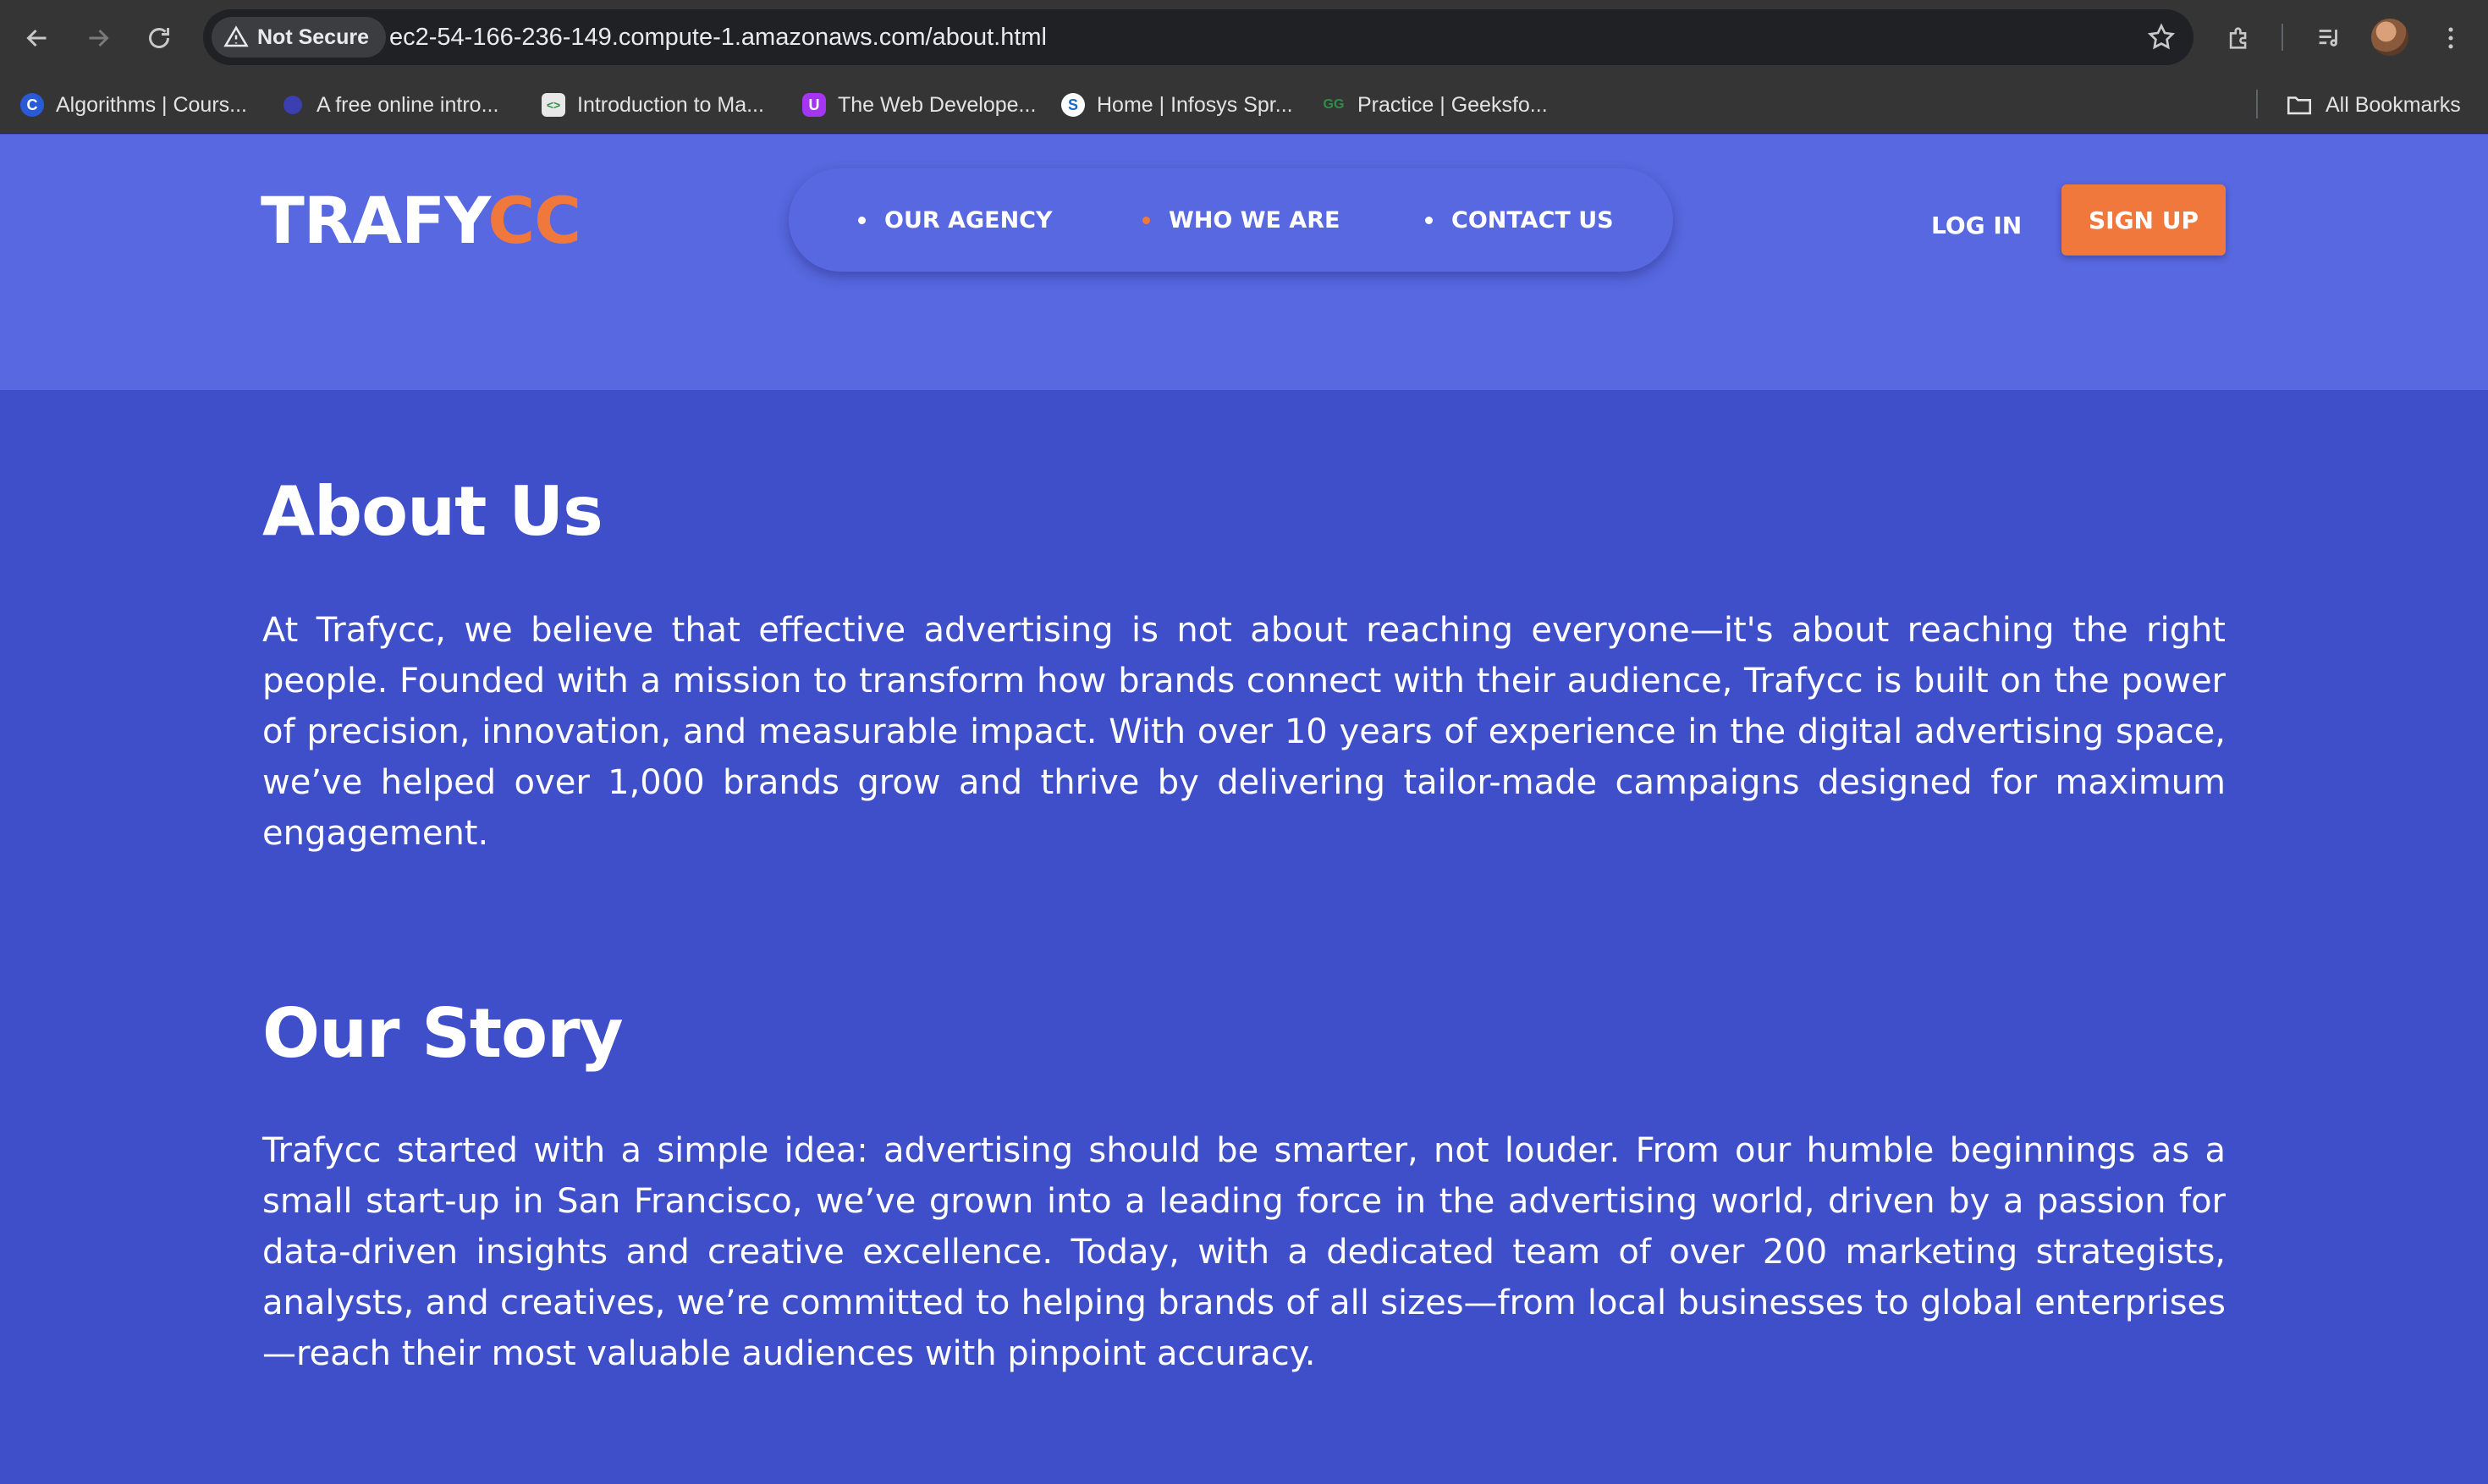 The image size is (2488, 1484). What do you see at coordinates (1976, 226) in the screenshot?
I see `login-link: LOG IN` at bounding box center [1976, 226].